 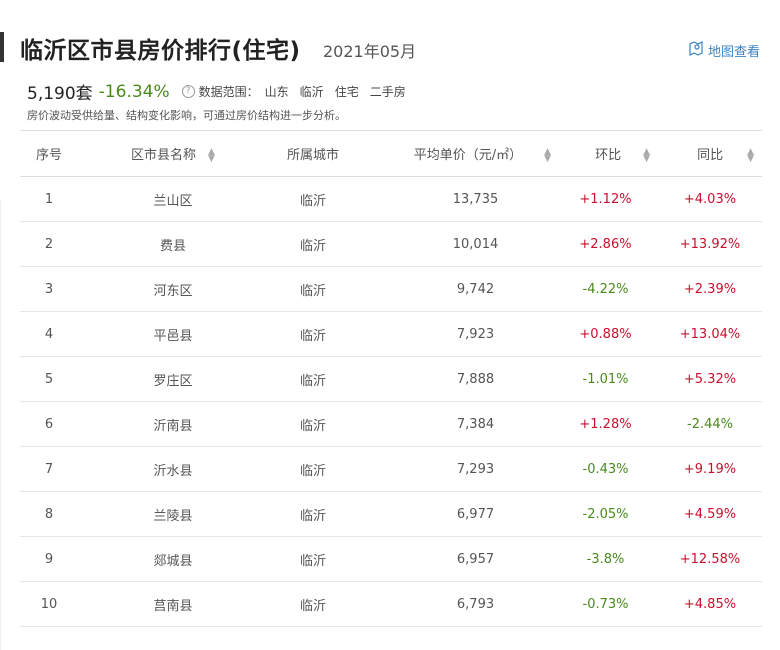 What do you see at coordinates (710, 424) in the screenshot?
I see `cell-yoy: -2.44%` at bounding box center [710, 424].